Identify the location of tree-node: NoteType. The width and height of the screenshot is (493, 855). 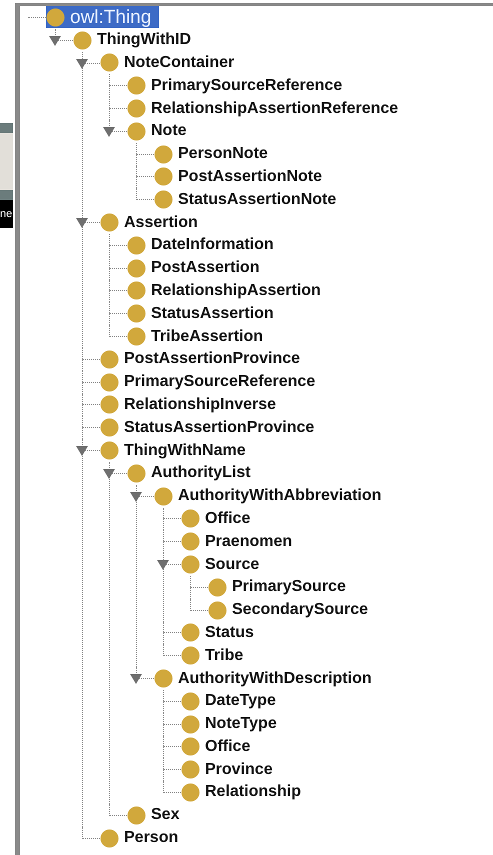
(233, 724).